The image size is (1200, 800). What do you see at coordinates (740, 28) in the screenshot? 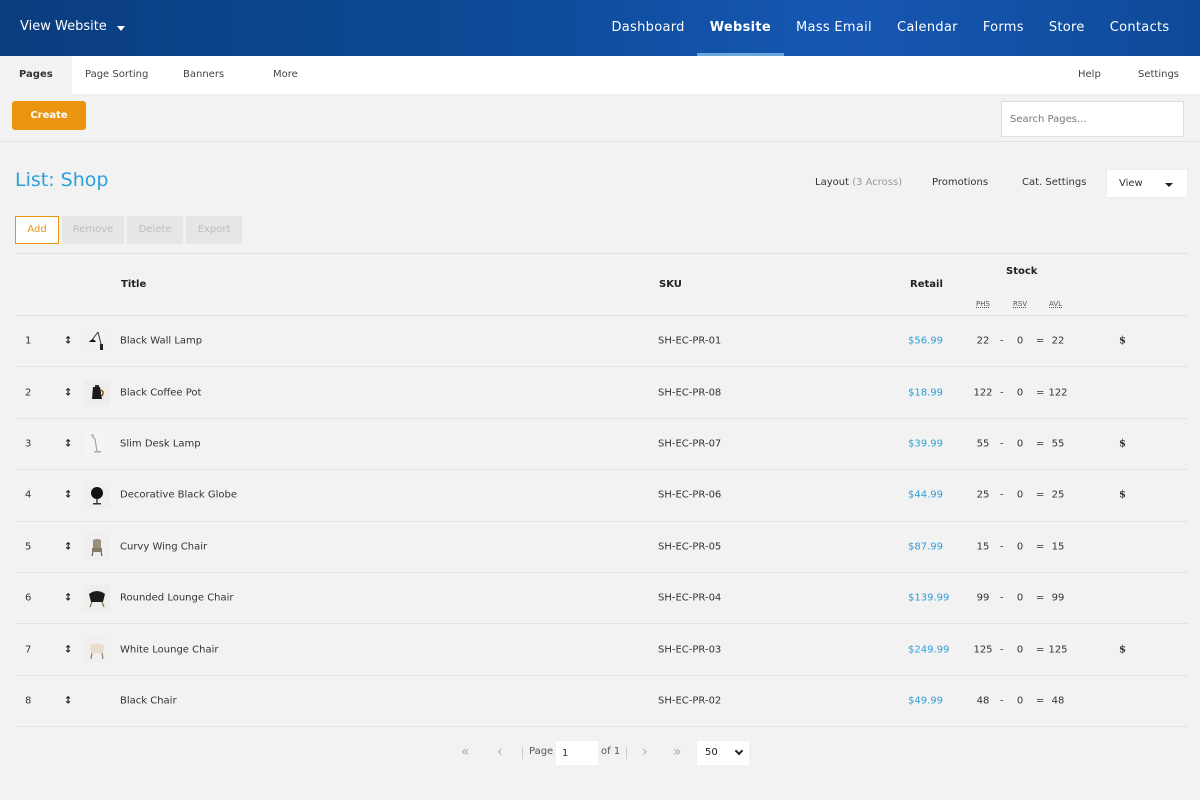
I see `nav-website: Website` at bounding box center [740, 28].